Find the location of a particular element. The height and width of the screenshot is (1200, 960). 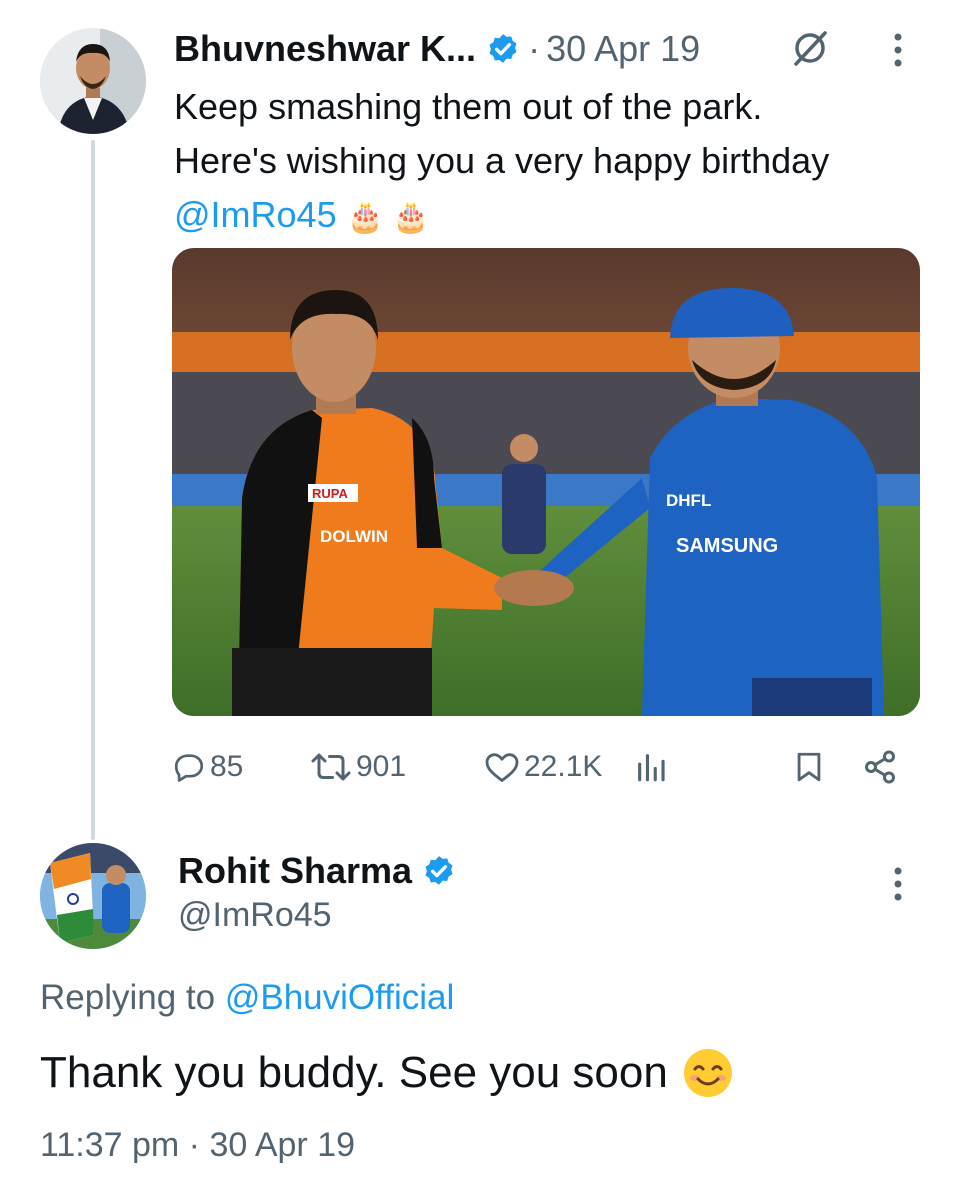

bookmark-button is located at coordinates (809, 767).